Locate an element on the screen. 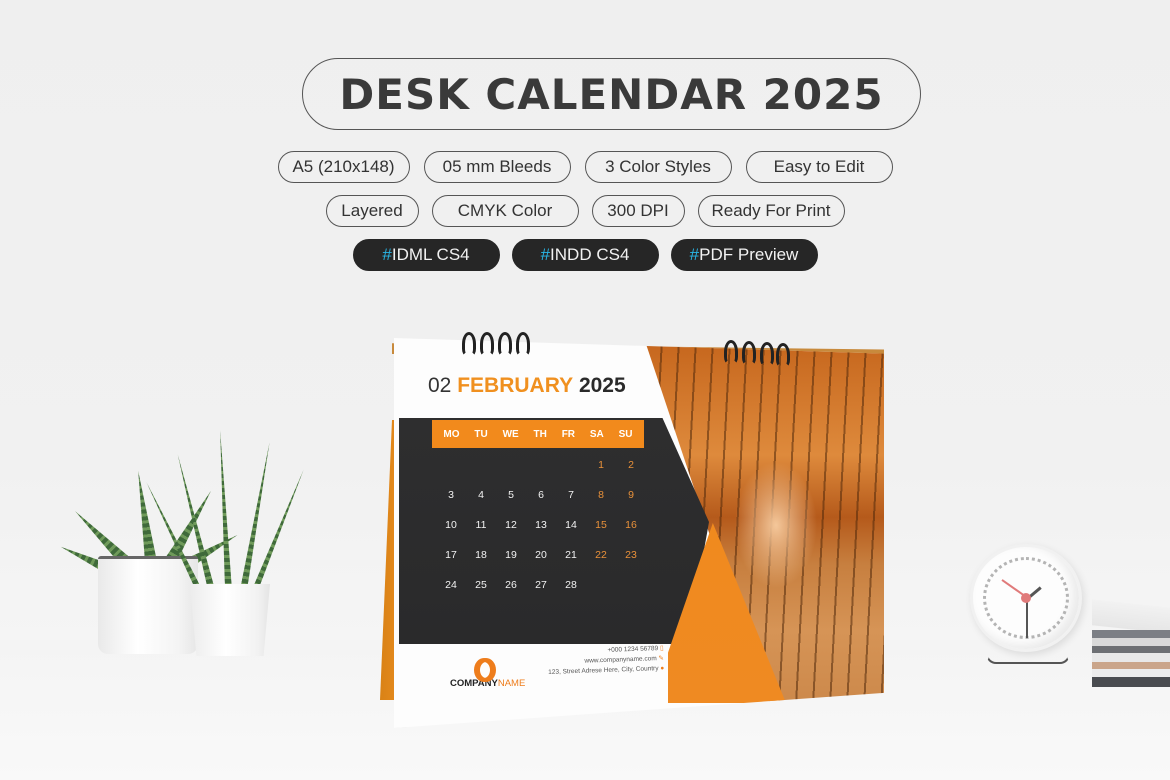 Image resolution: width=1170 pixels, height=780 pixels. calendar-year: 2025 is located at coordinates (602, 385).